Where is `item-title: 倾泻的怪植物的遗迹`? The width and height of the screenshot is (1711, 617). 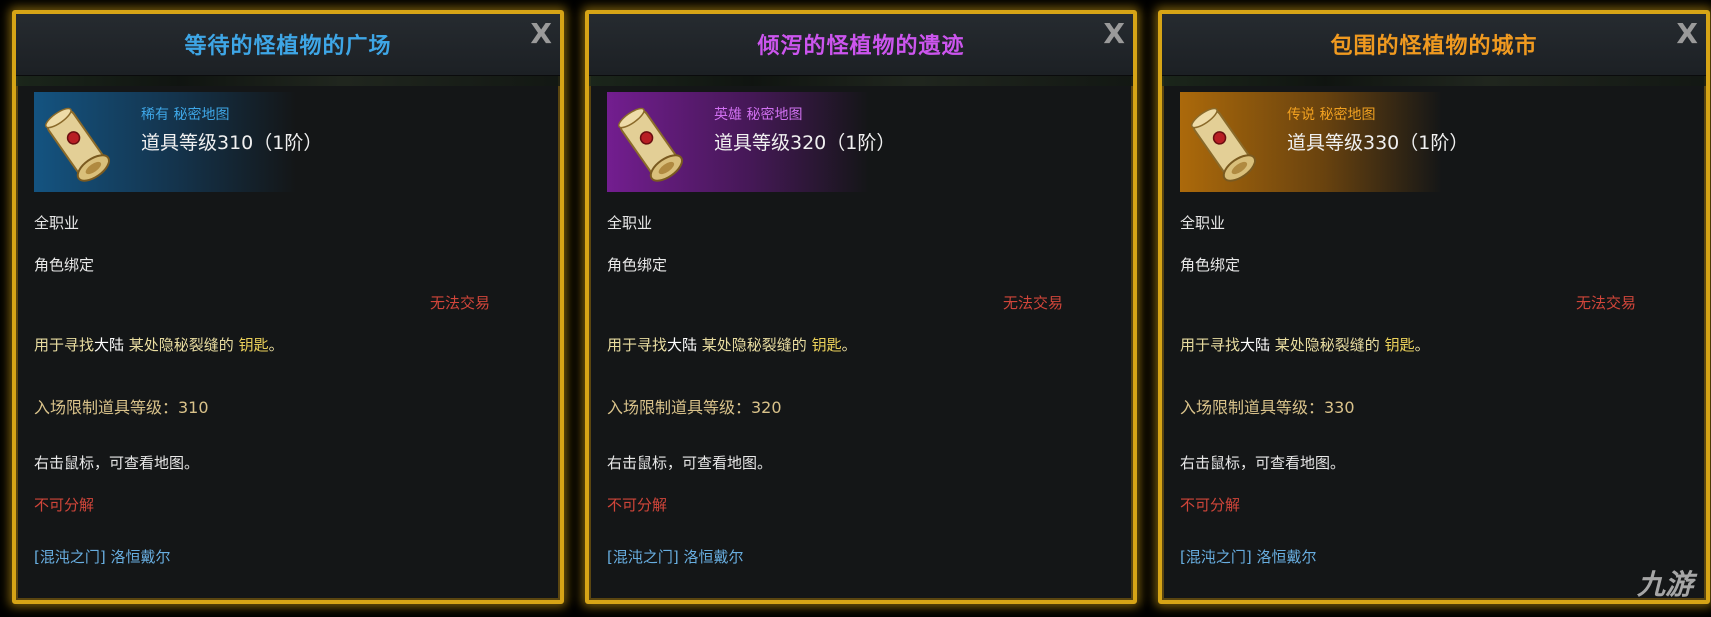 item-title: 倾泻的怪植物的遗迹 is located at coordinates (861, 46).